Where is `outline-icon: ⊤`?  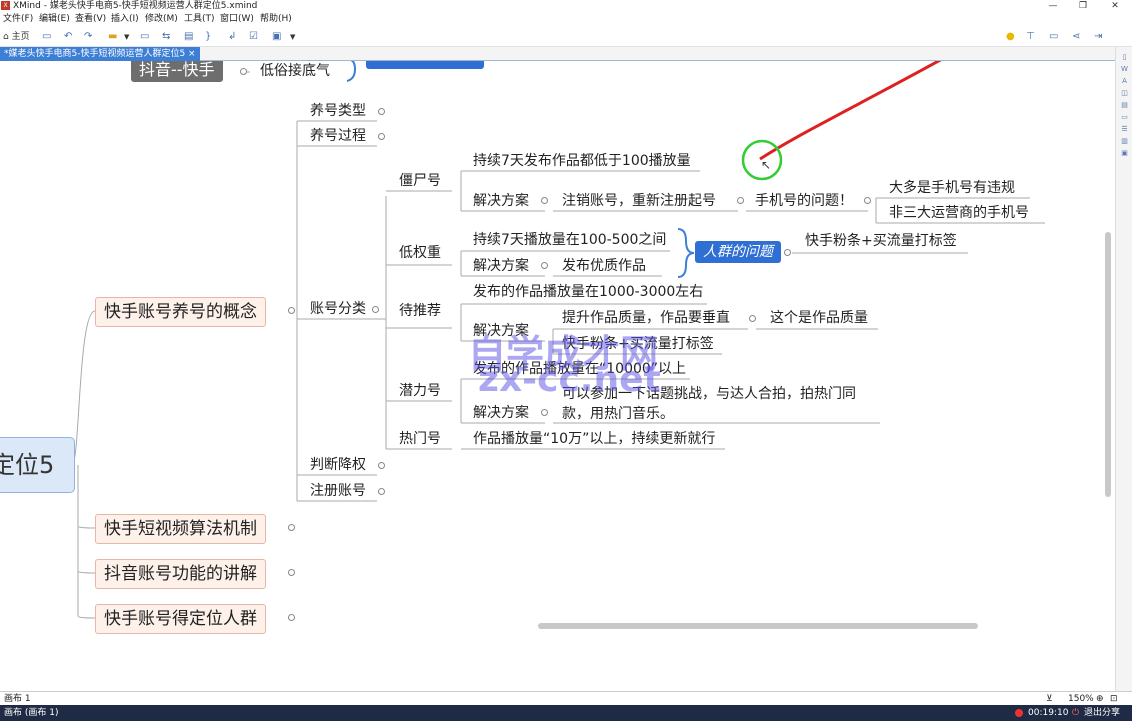
outline-icon: ⊤ is located at coordinates (1030, 37).